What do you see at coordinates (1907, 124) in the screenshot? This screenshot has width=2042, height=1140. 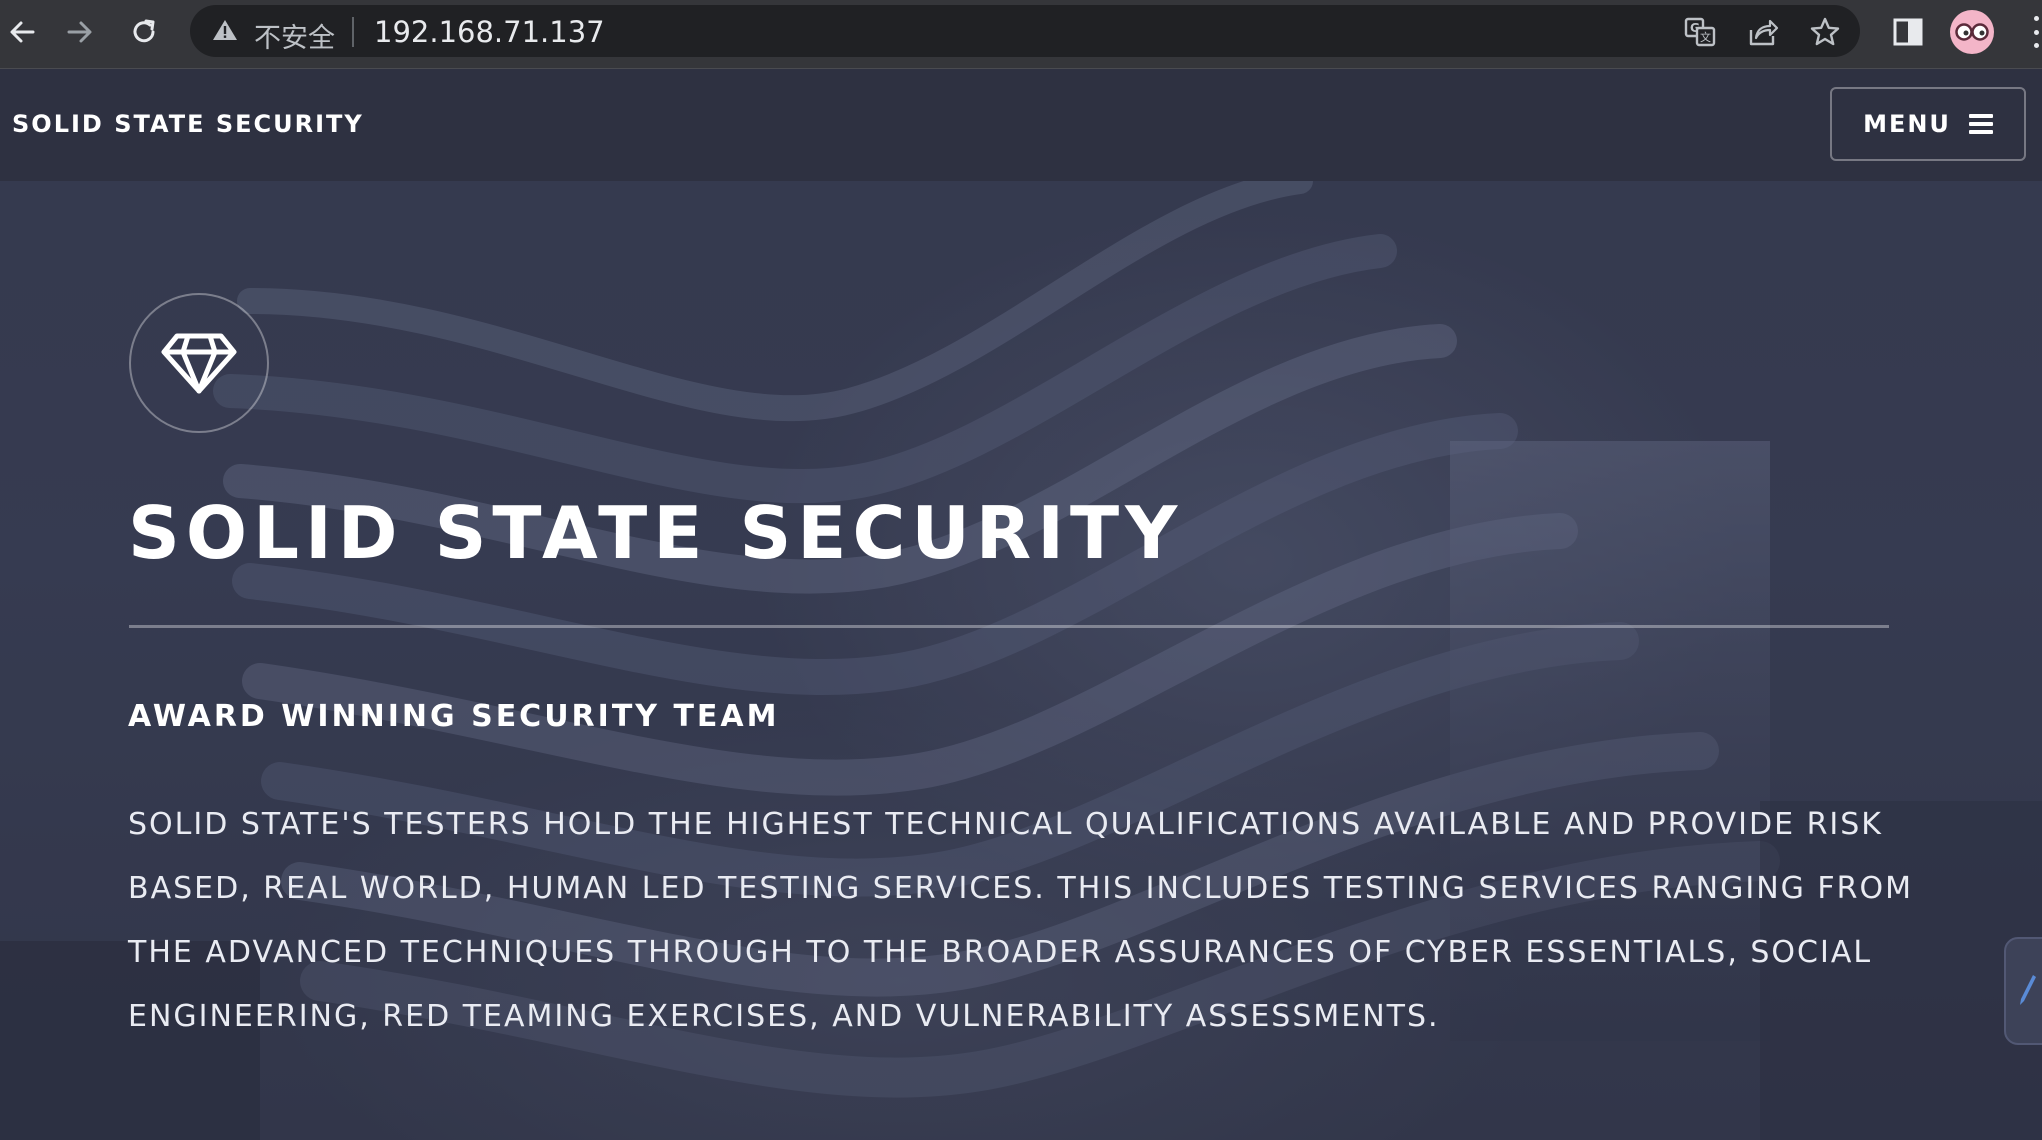 I see `menu-label: MENU` at bounding box center [1907, 124].